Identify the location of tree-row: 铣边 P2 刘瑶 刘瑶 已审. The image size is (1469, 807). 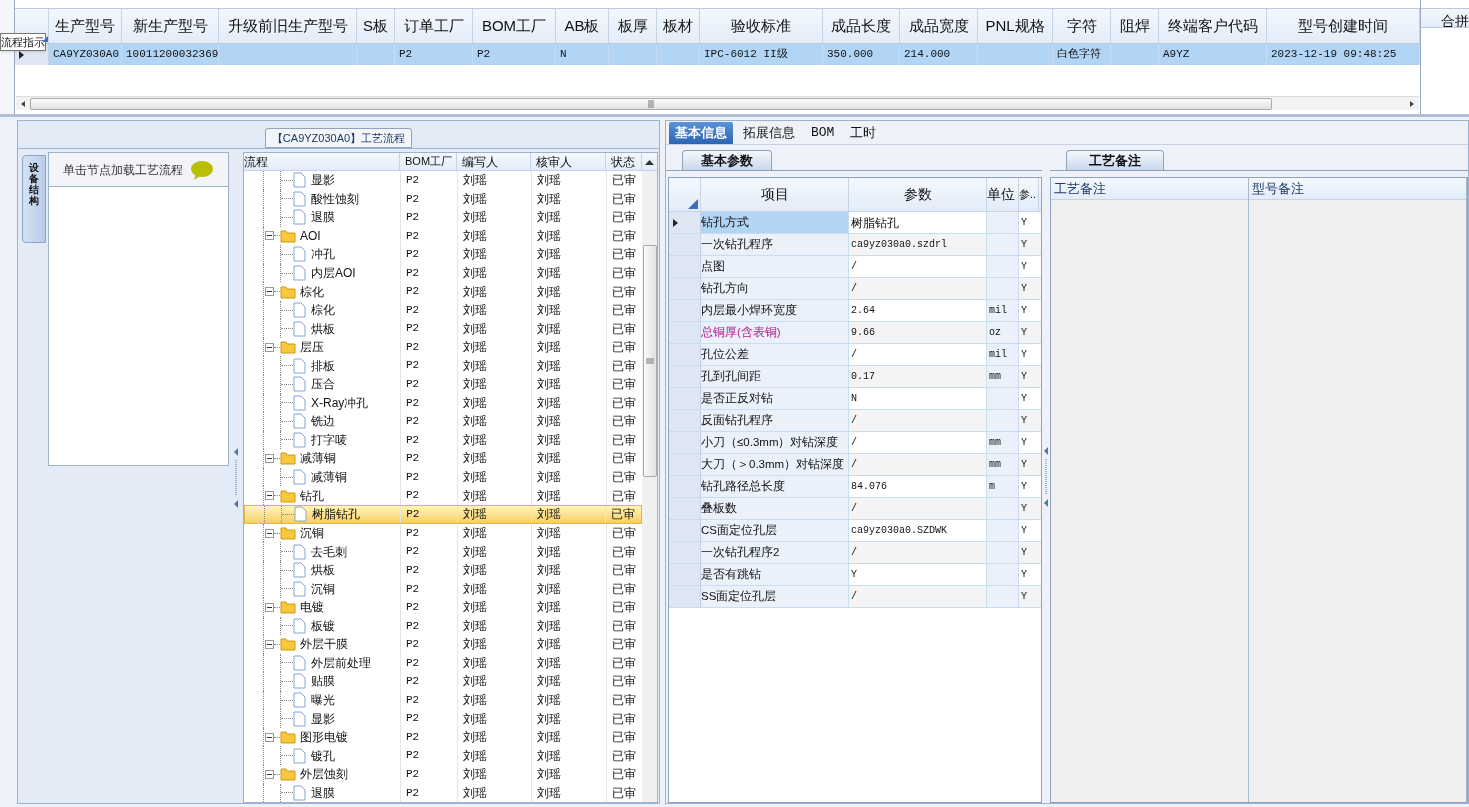
(443, 421).